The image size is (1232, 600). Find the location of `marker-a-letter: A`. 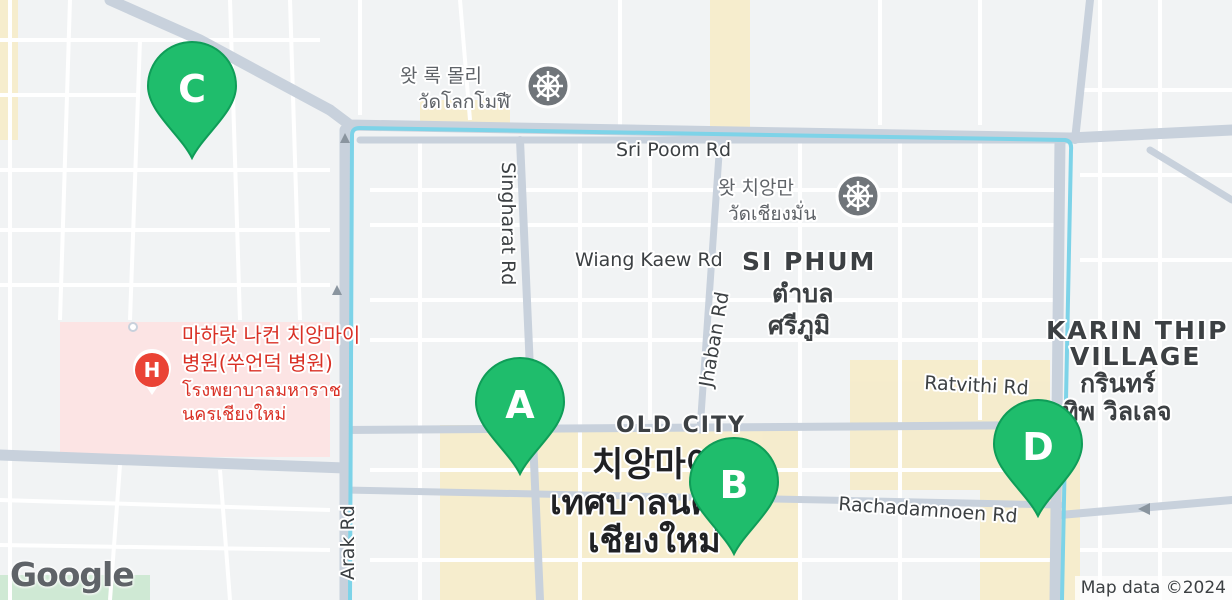

marker-a-letter: A is located at coordinates (520, 405).